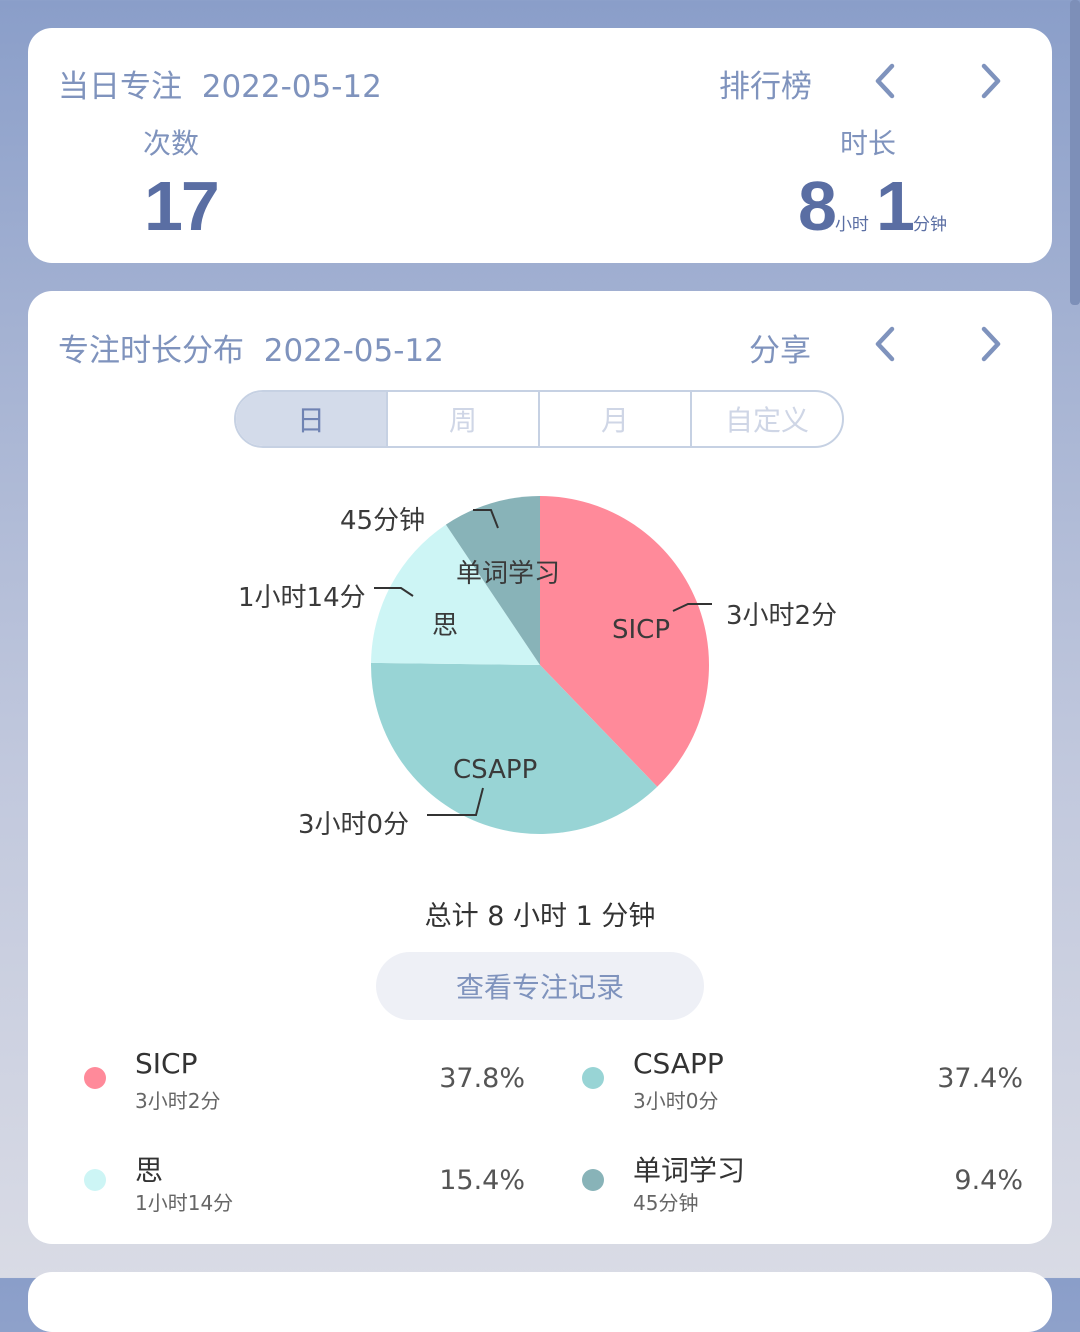  I want to click on duration-label: 时长, so click(868, 143).